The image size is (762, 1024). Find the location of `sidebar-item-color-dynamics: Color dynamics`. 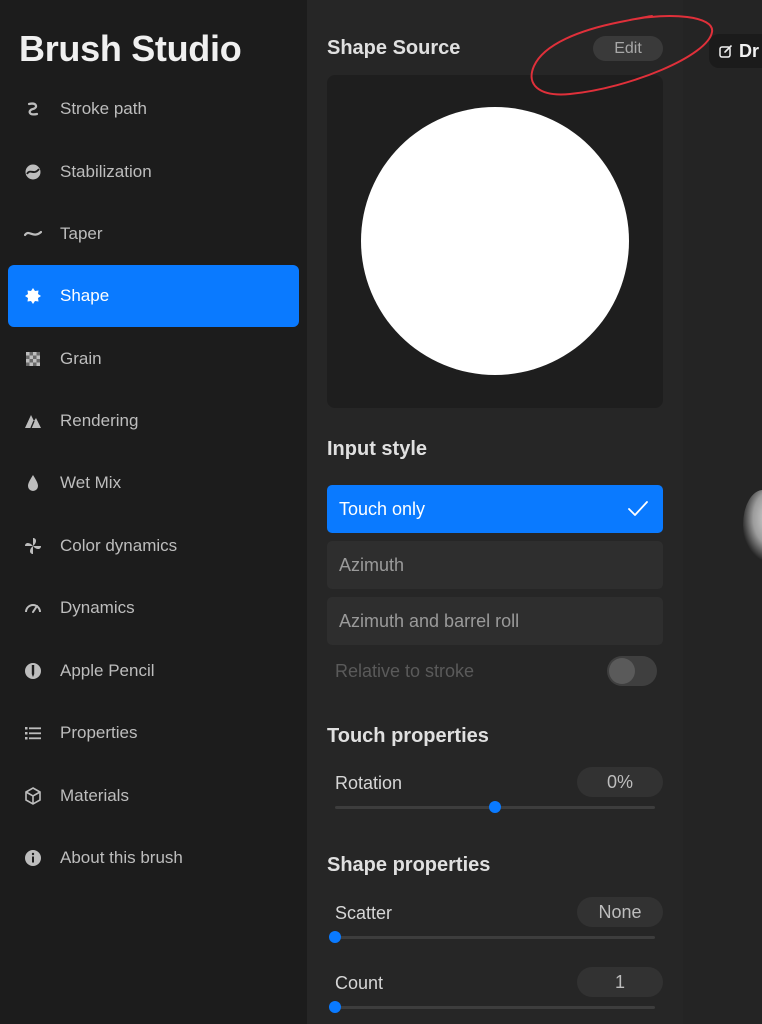

sidebar-item-color-dynamics: Color dynamics is located at coordinates (153, 546).